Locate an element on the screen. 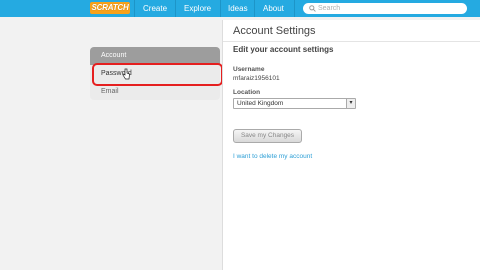 This screenshot has height=270, width=480. section-heading: Edit your account settings is located at coordinates (283, 49).